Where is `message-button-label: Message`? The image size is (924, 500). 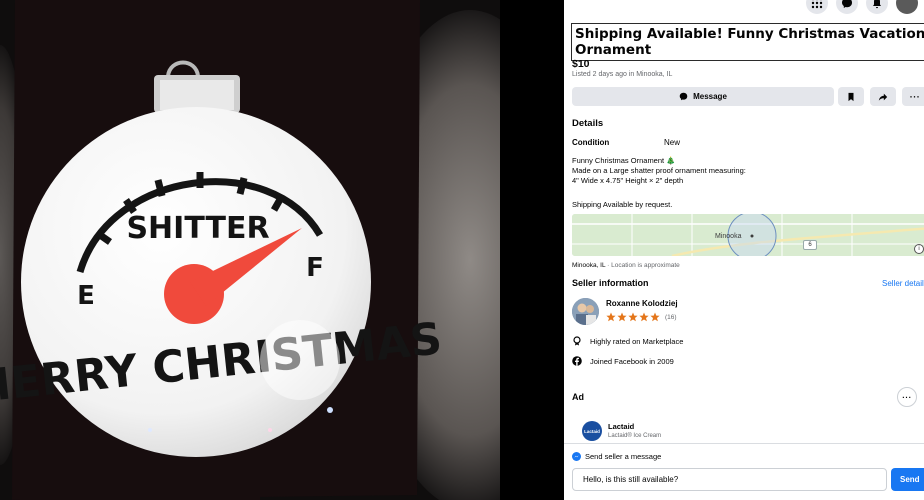
message-button-label: Message is located at coordinates (710, 96).